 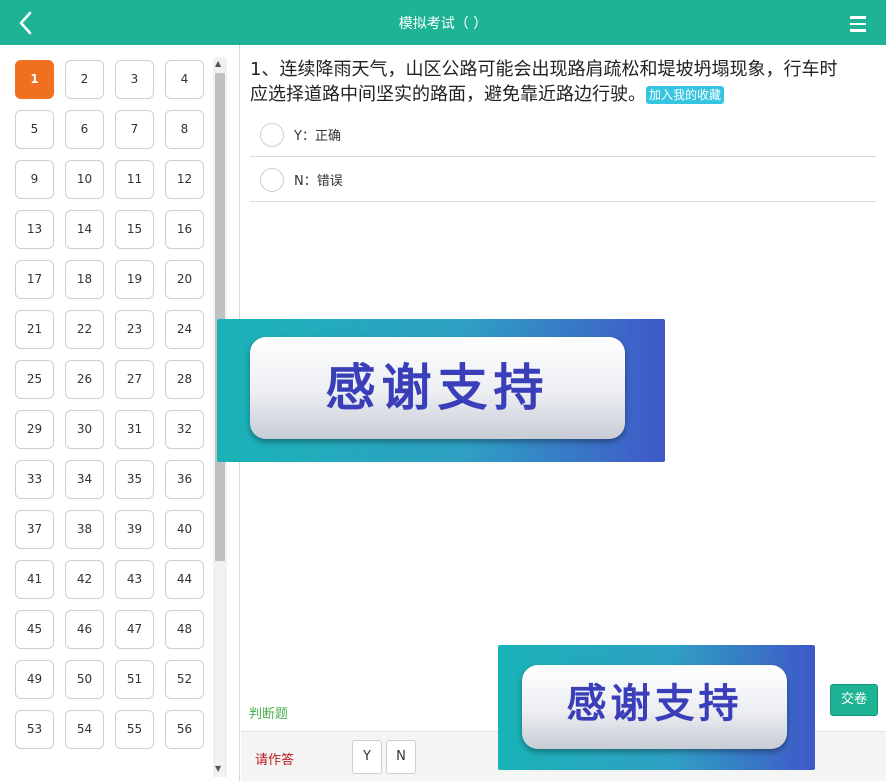 I want to click on question-number-50: 50, so click(x=84, y=679).